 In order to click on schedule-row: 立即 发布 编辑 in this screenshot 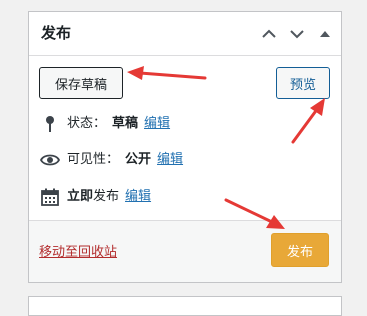, I will do `click(95, 197)`.